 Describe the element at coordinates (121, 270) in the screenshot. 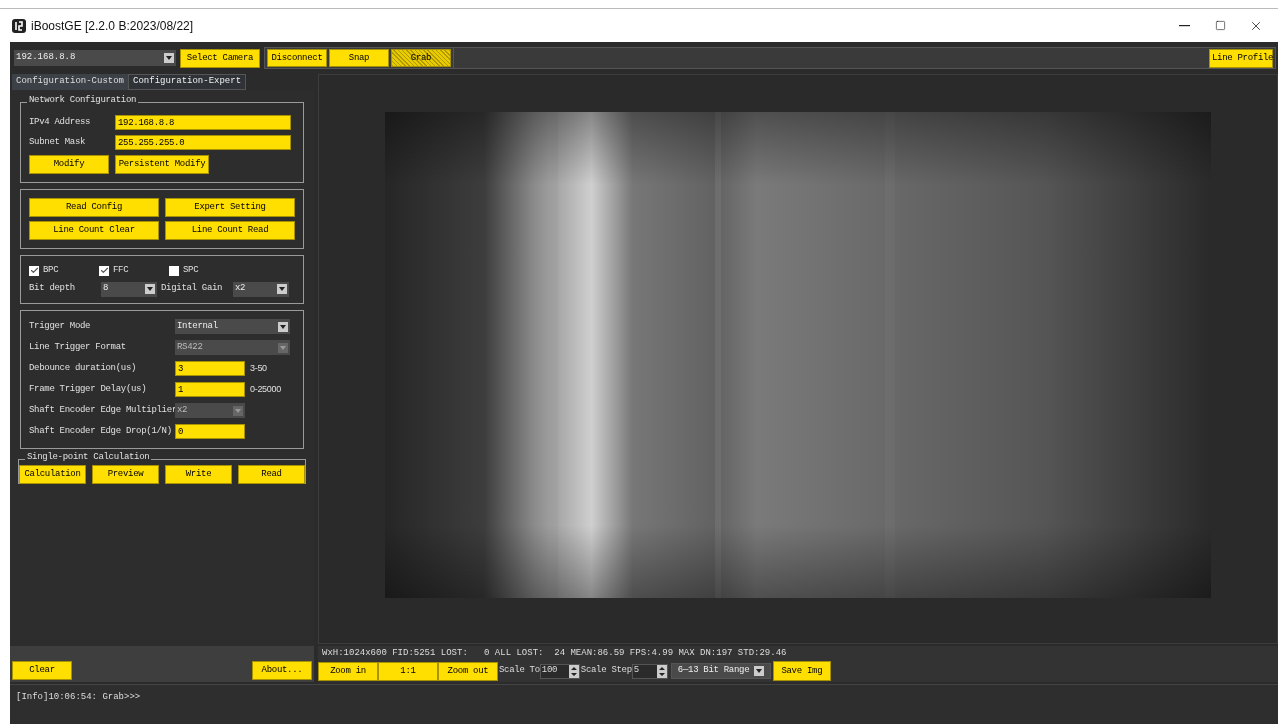

I see `checkbox-label: FFC` at that location.